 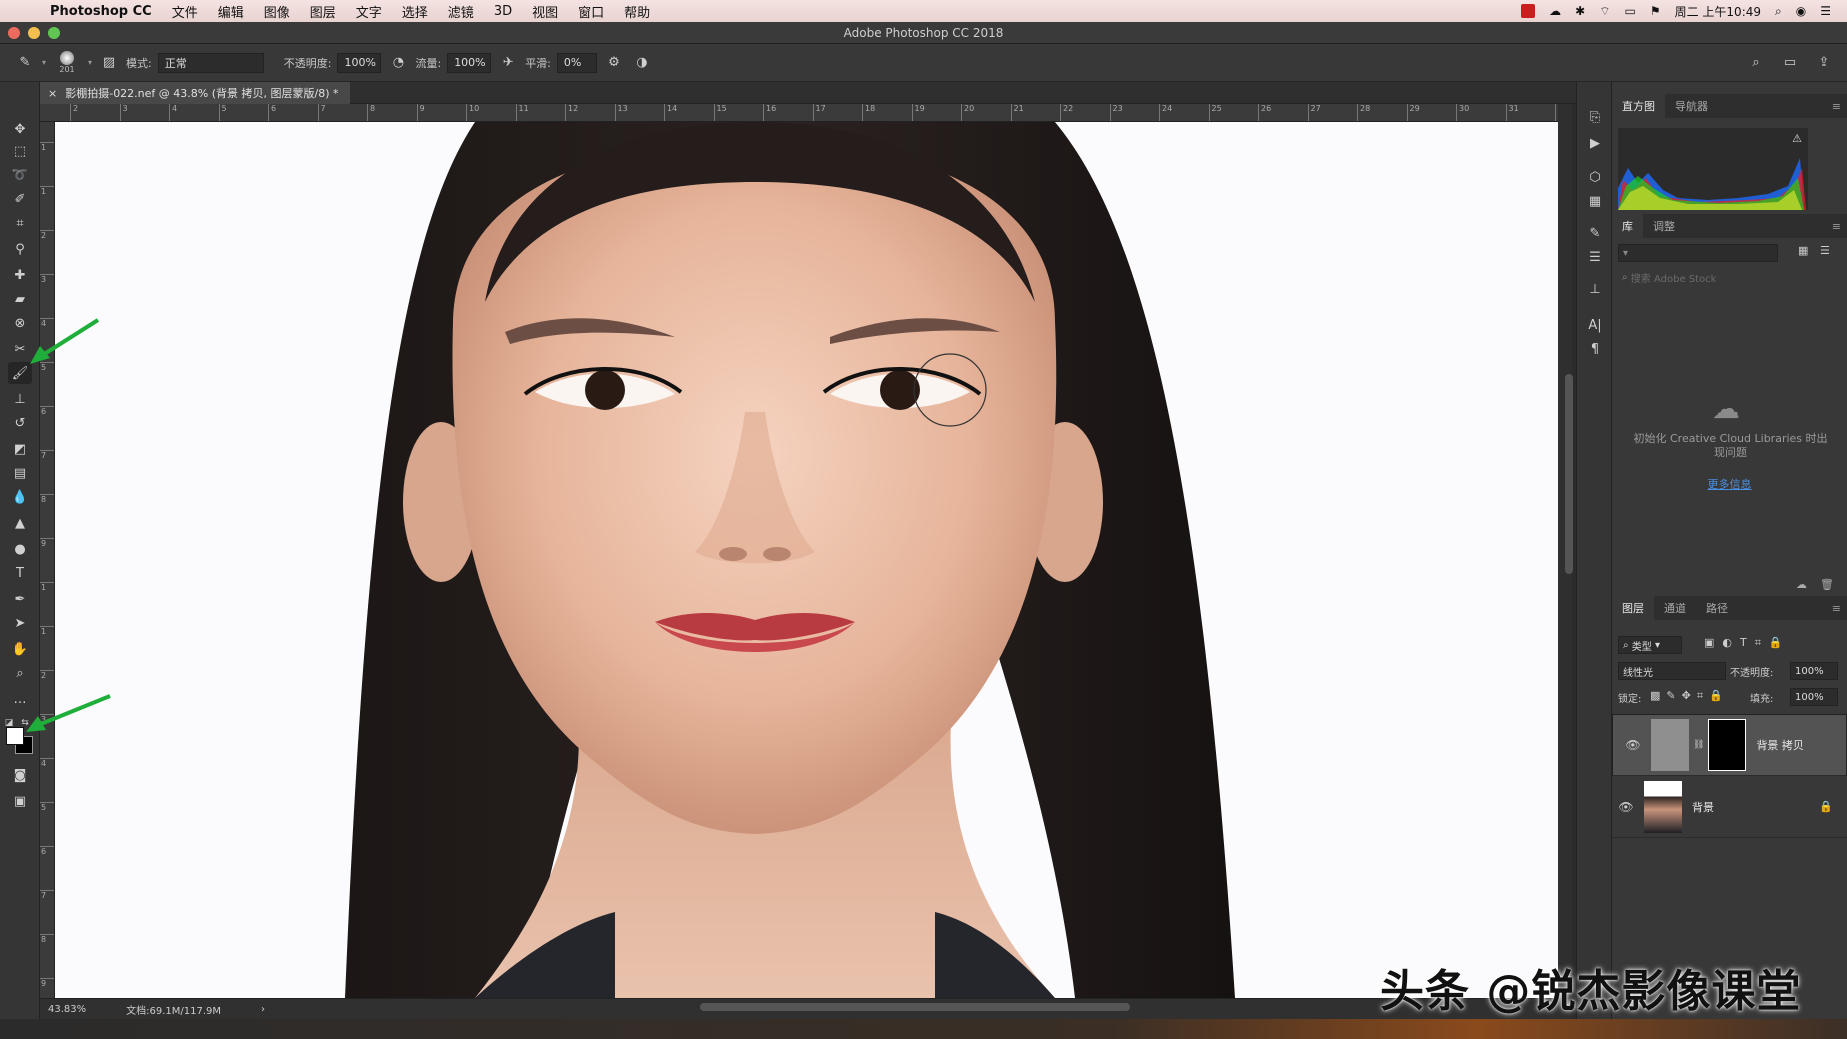 I want to click on clone-source-icon: ⊥, so click(x=1595, y=289).